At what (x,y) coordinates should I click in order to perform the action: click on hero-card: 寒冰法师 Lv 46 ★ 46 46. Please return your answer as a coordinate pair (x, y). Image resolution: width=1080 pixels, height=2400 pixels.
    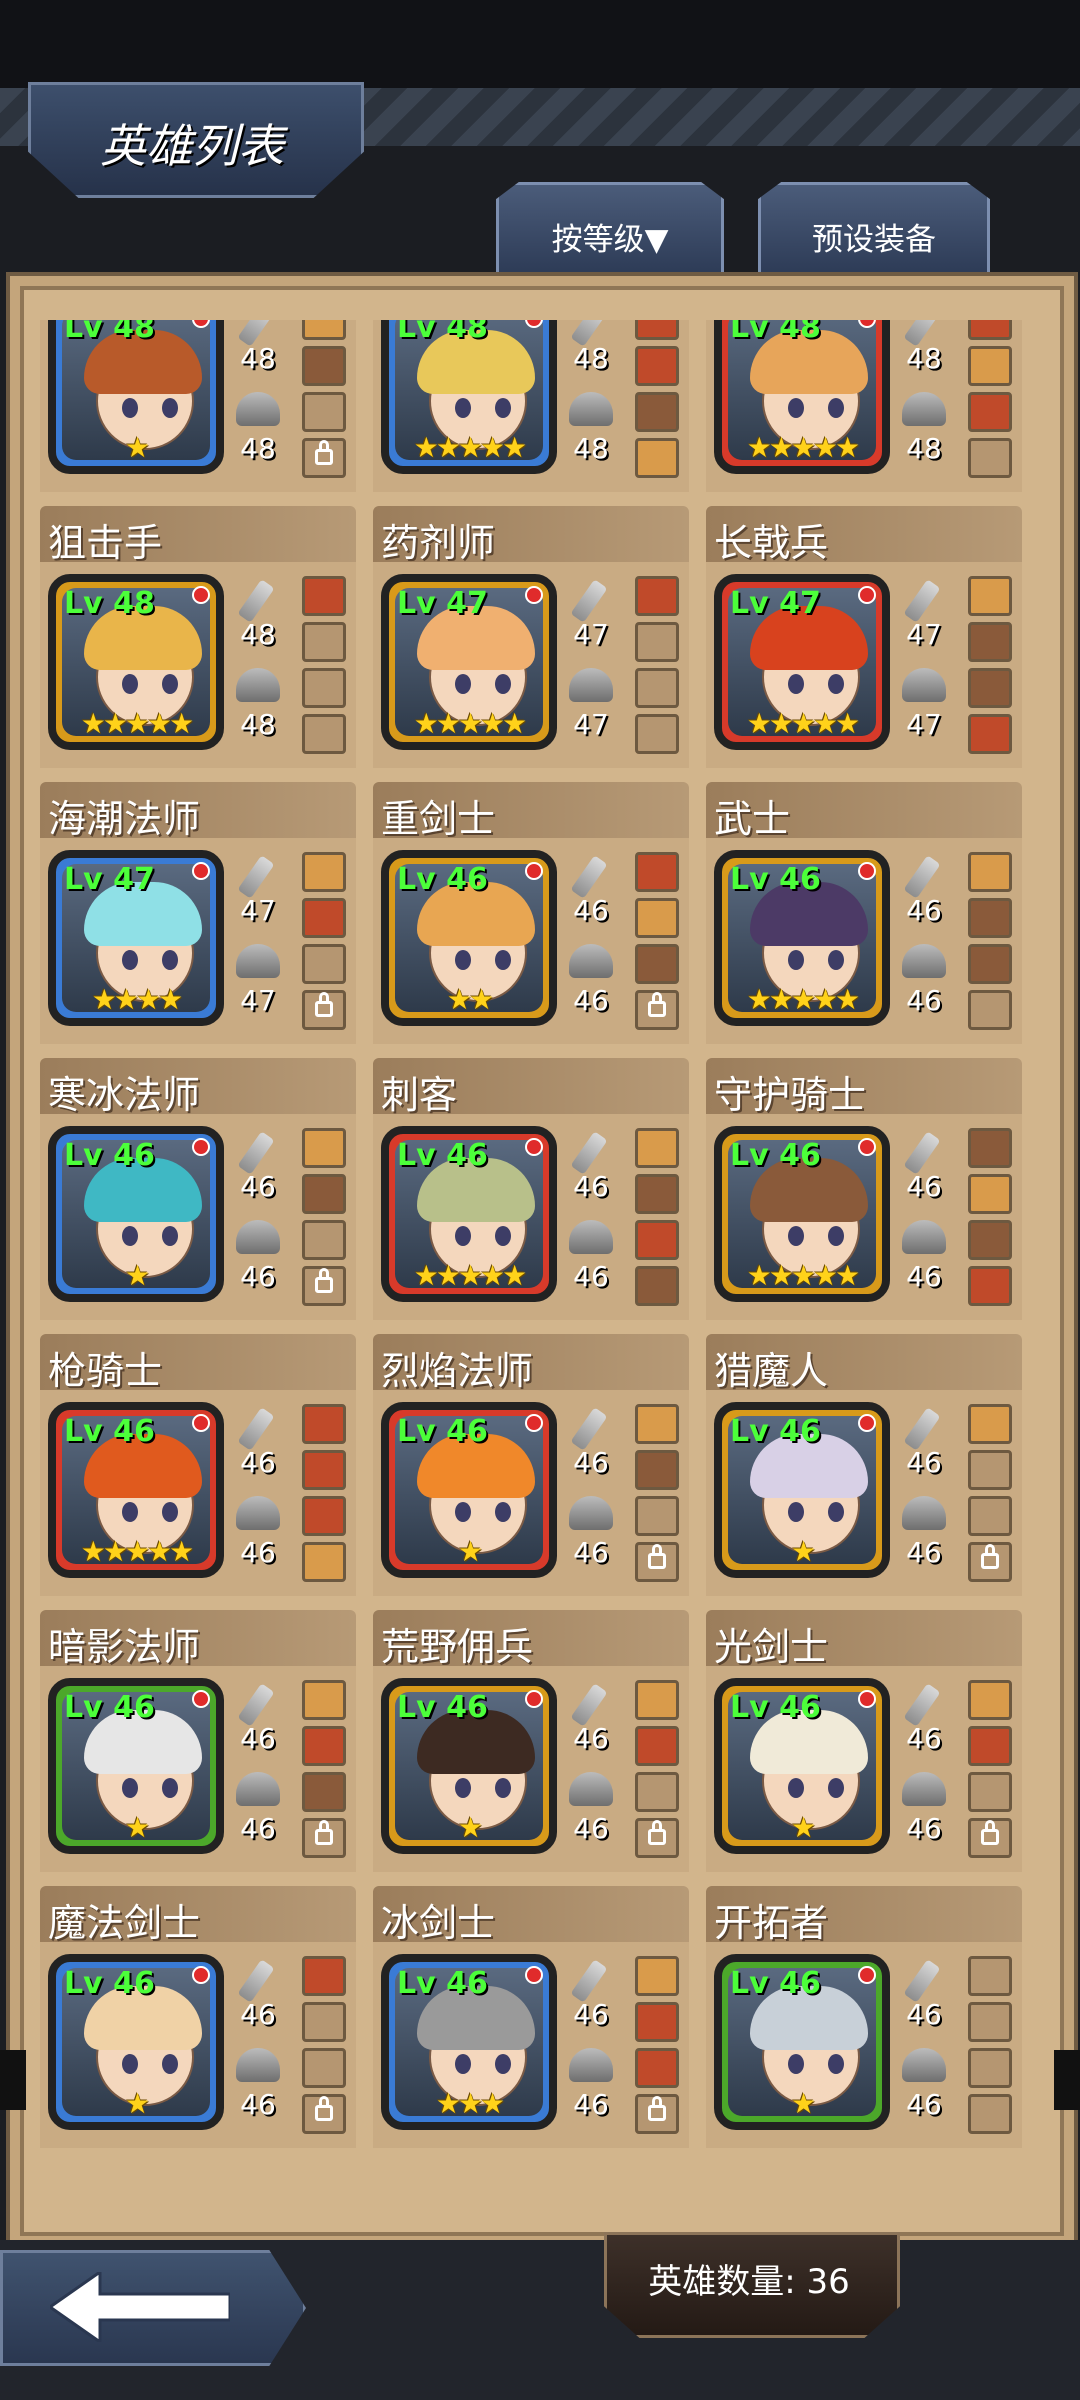
    Looking at the image, I should click on (198, 1189).